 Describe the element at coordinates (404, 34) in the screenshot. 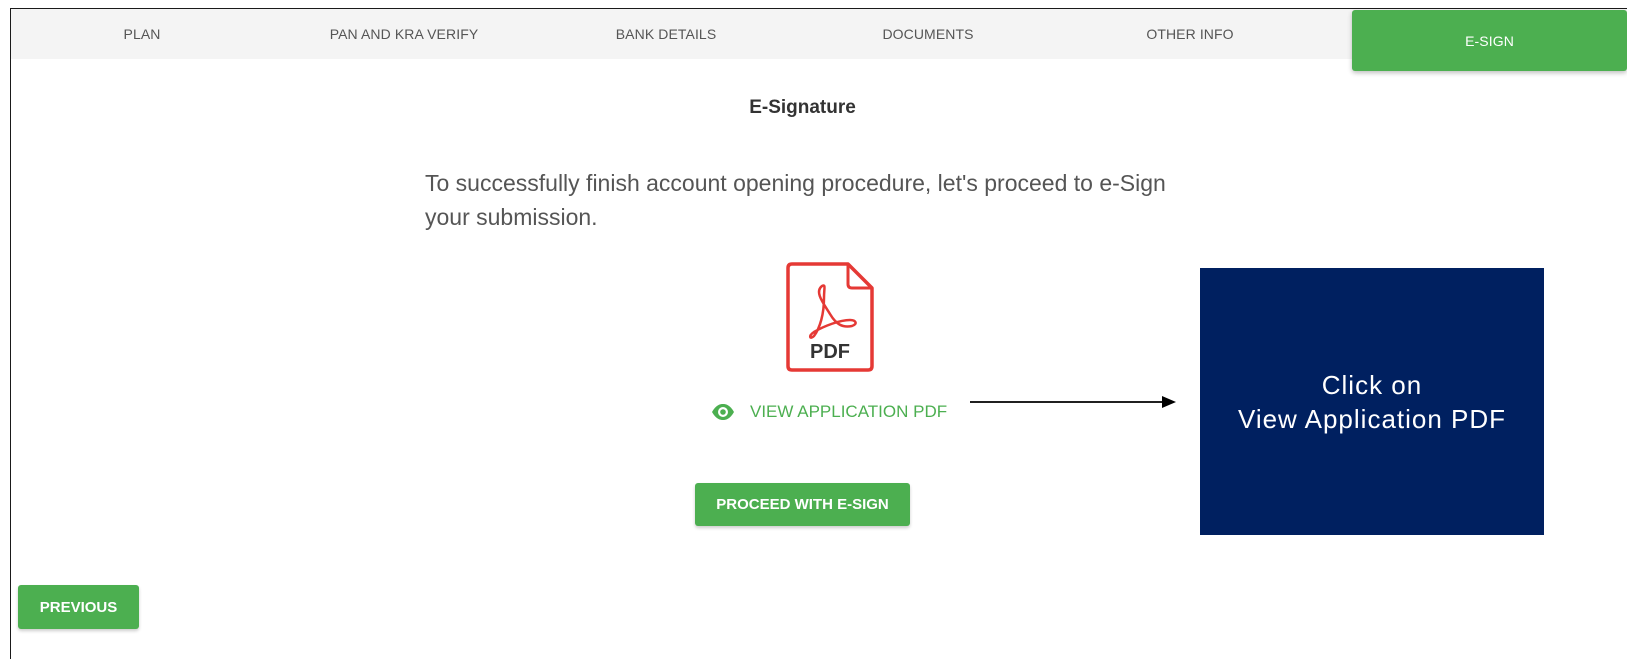

I see `tab-pan-and-kra-verify: PAN AND KRA VERIFY` at that location.